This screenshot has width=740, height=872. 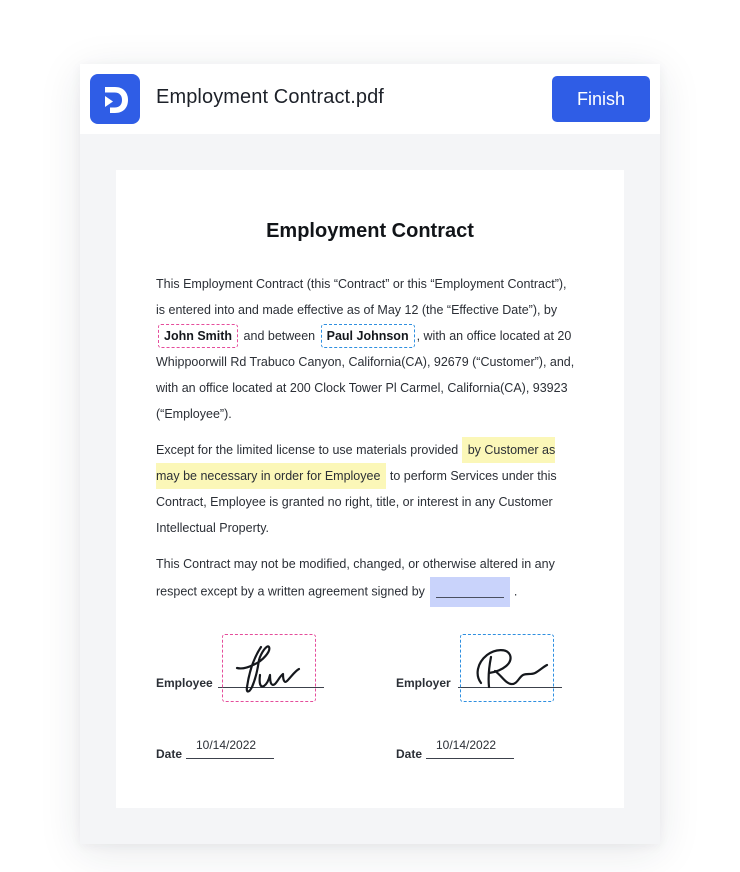 I want to click on docs-logo-icon, so click(x=115, y=99).